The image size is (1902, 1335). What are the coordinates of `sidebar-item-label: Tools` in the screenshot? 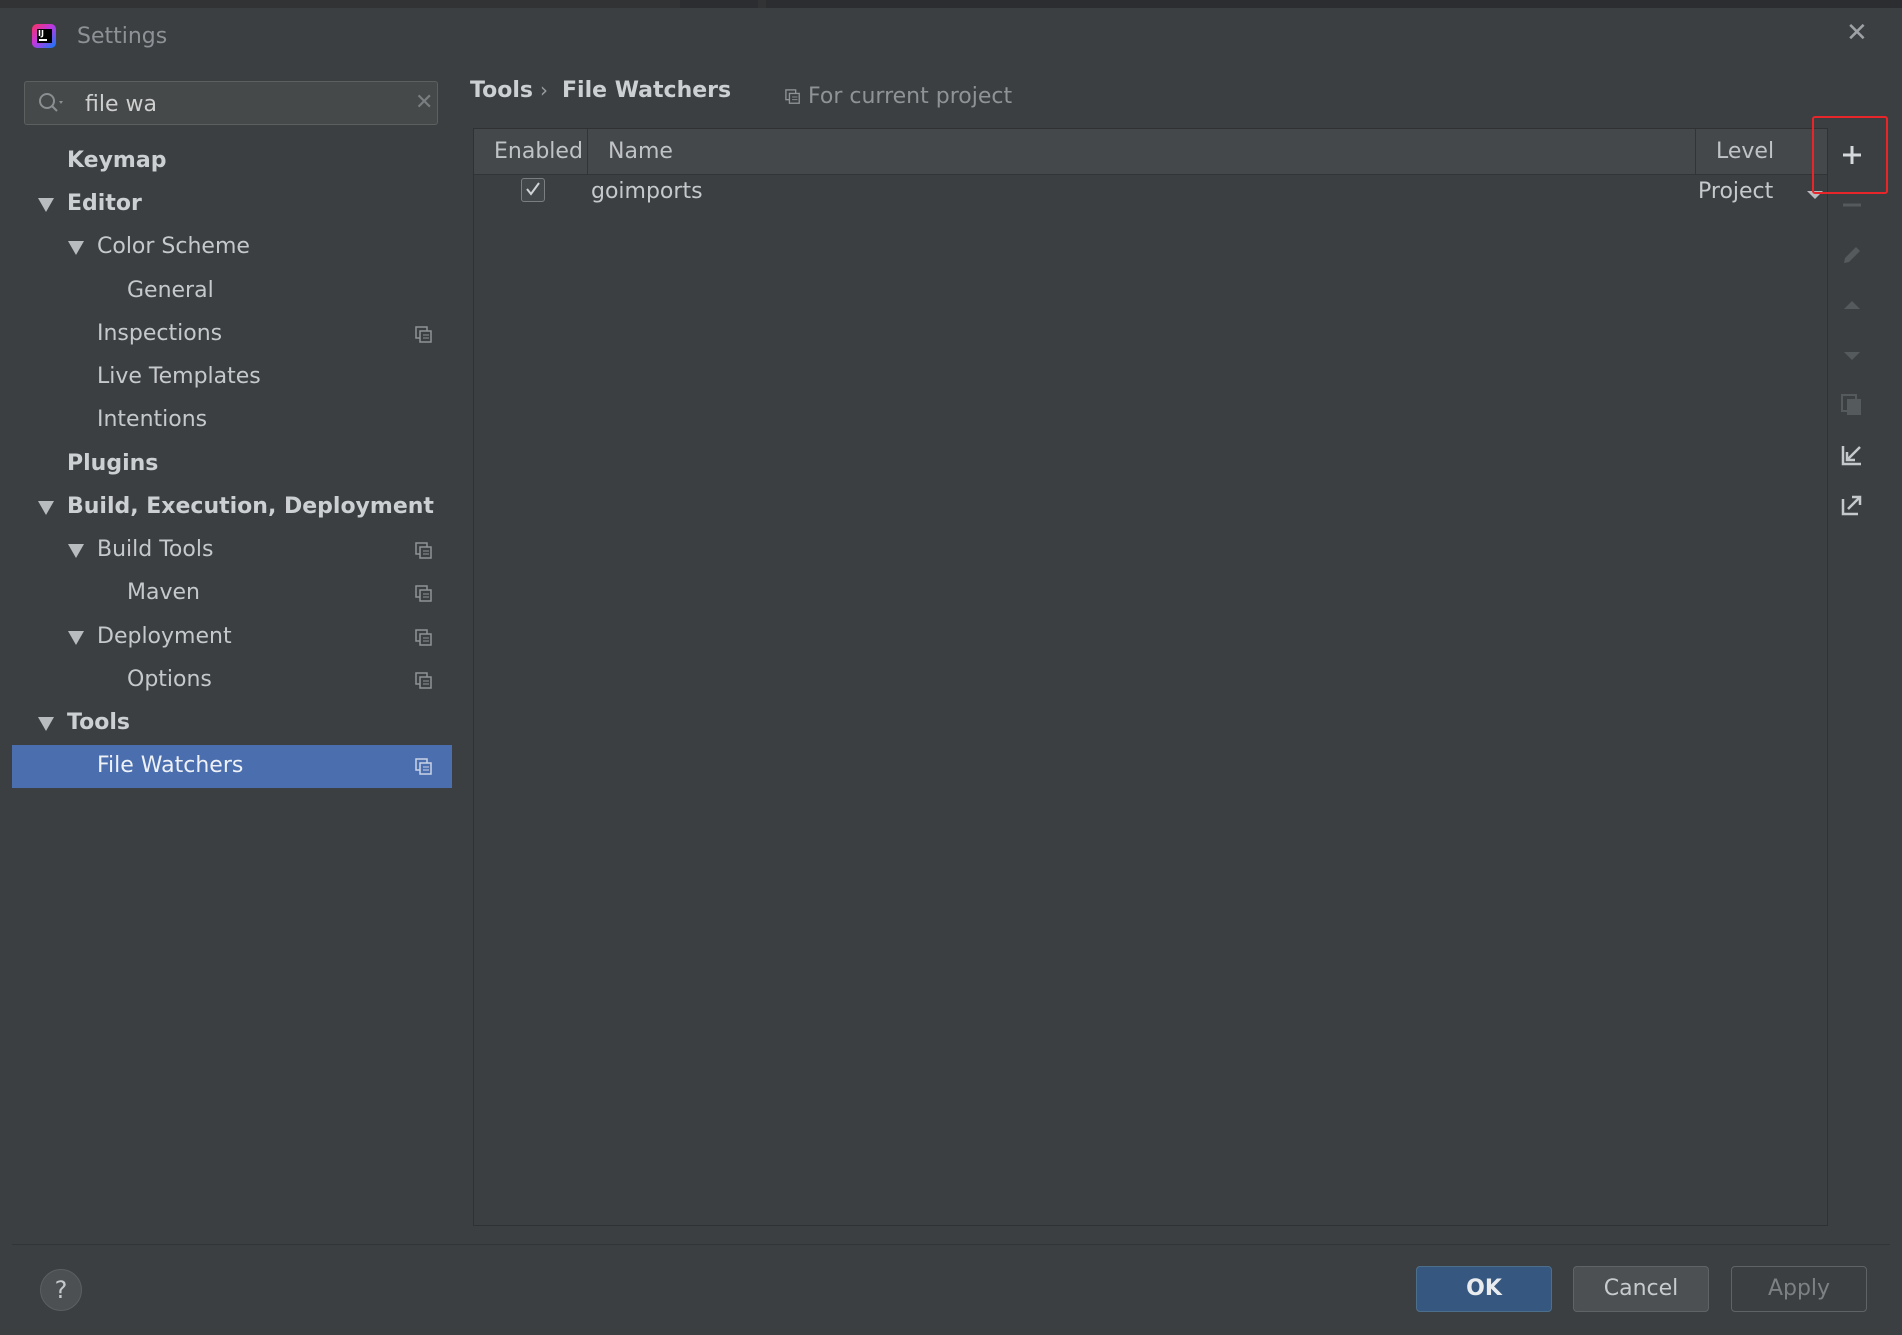 It's located at (98, 722).